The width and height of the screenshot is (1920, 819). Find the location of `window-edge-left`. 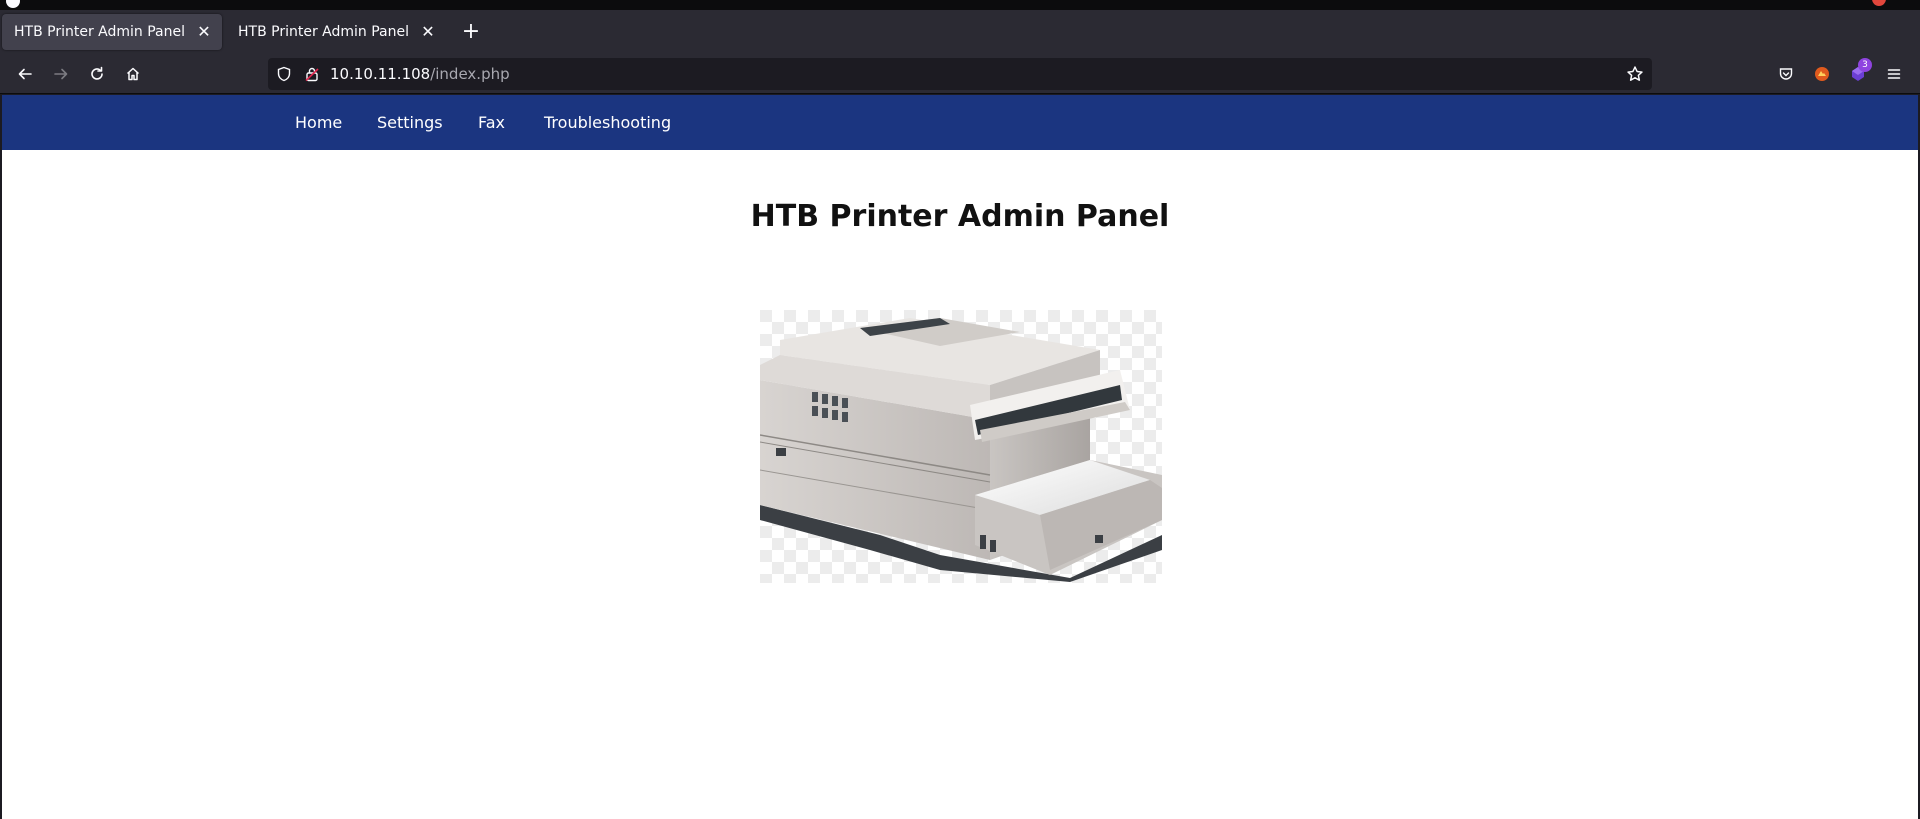

window-edge-left is located at coordinates (1, 457).